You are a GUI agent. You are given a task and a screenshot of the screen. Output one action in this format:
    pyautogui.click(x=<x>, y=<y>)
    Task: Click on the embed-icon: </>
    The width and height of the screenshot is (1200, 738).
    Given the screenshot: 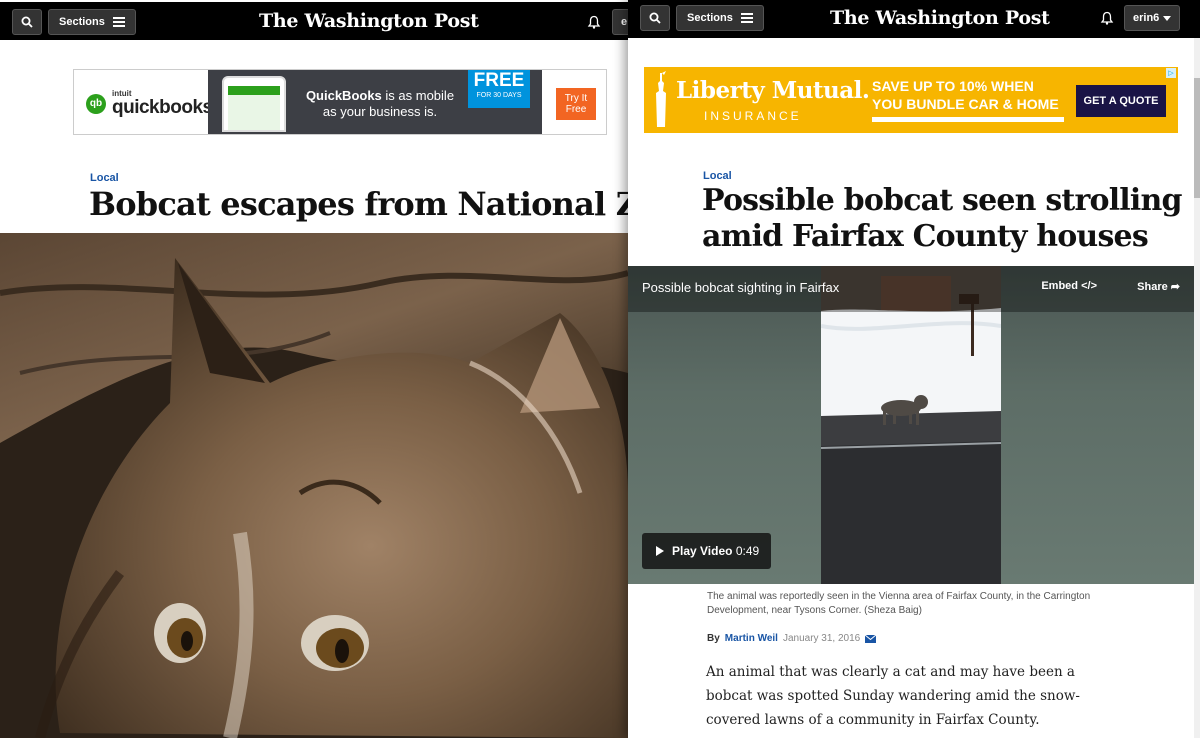 What is the action you would take?
    pyautogui.click(x=1089, y=286)
    